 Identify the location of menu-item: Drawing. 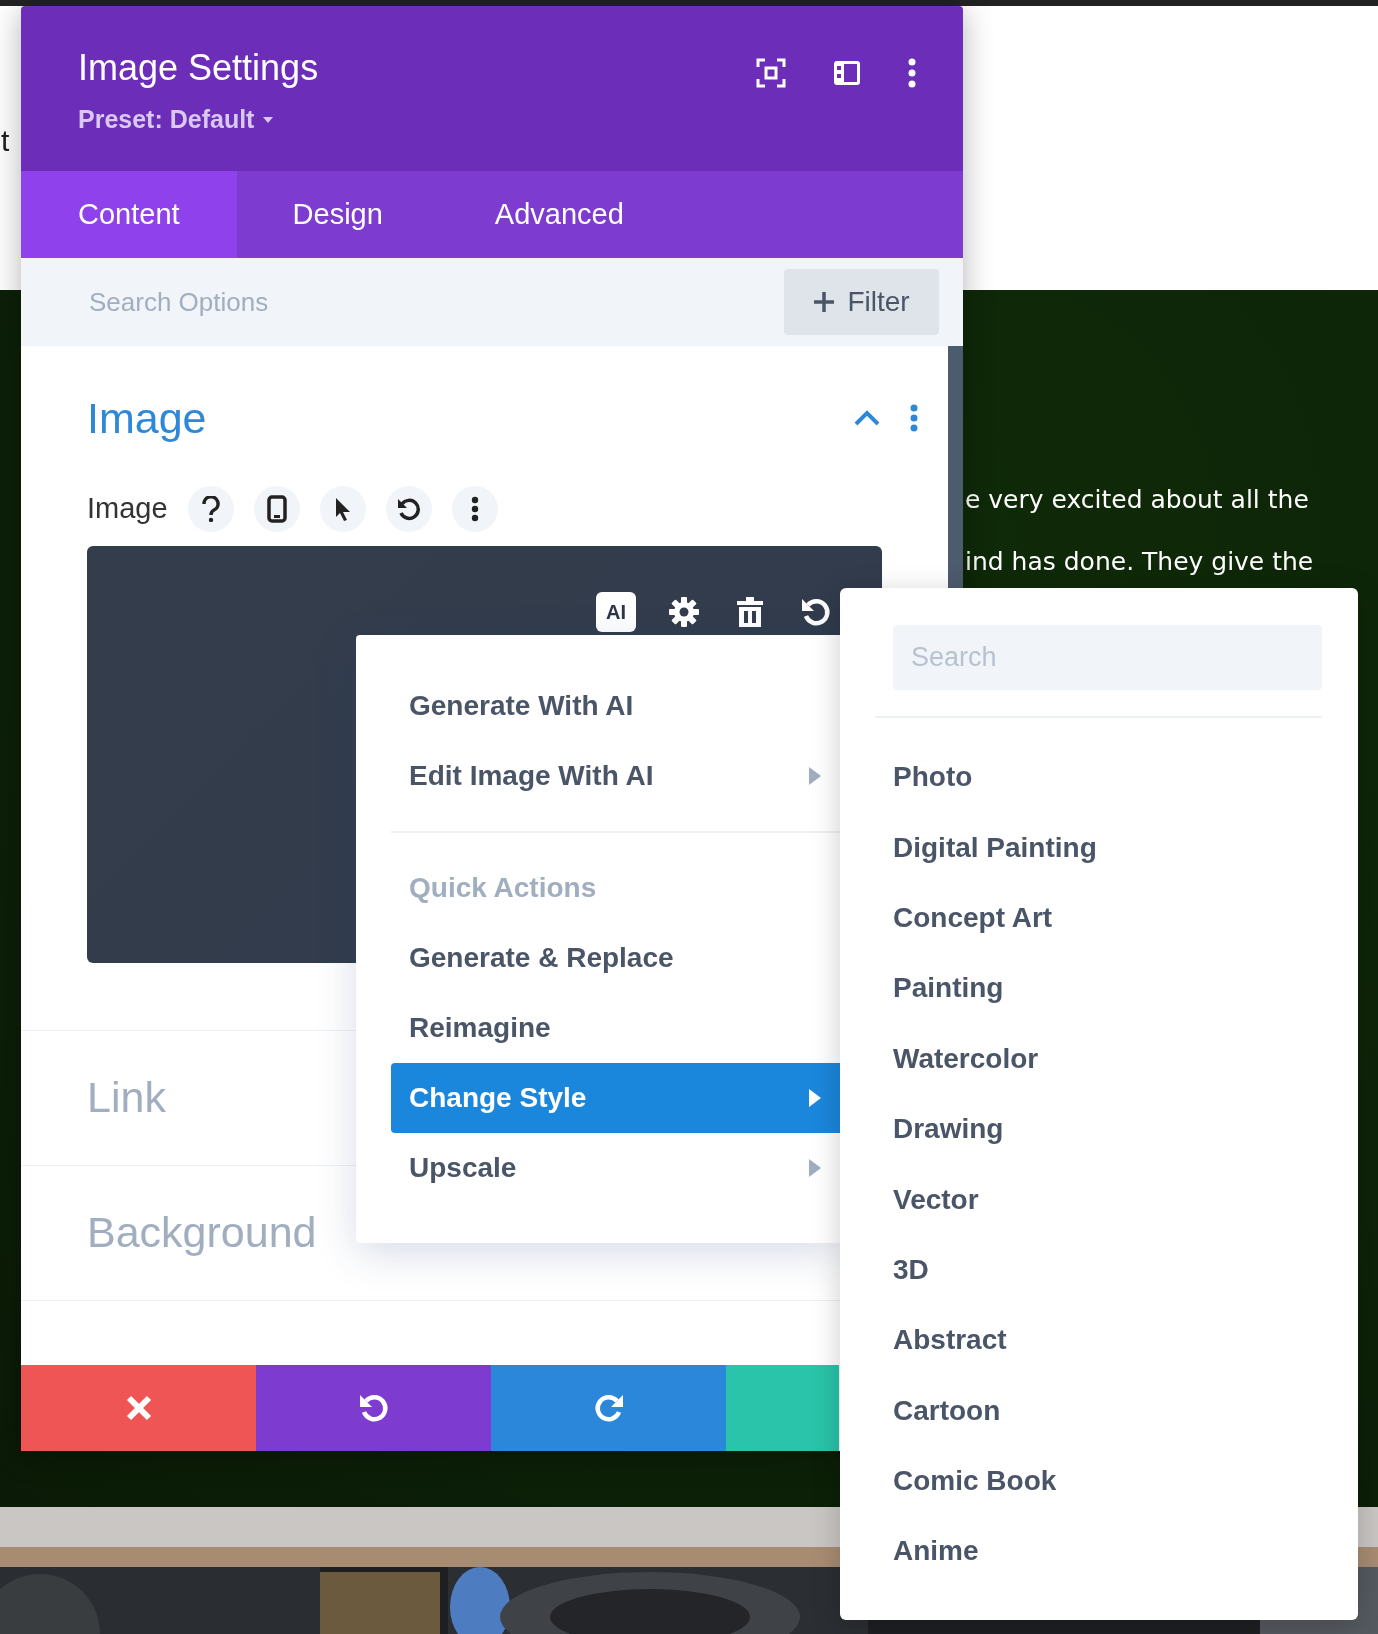
(1107, 1129).